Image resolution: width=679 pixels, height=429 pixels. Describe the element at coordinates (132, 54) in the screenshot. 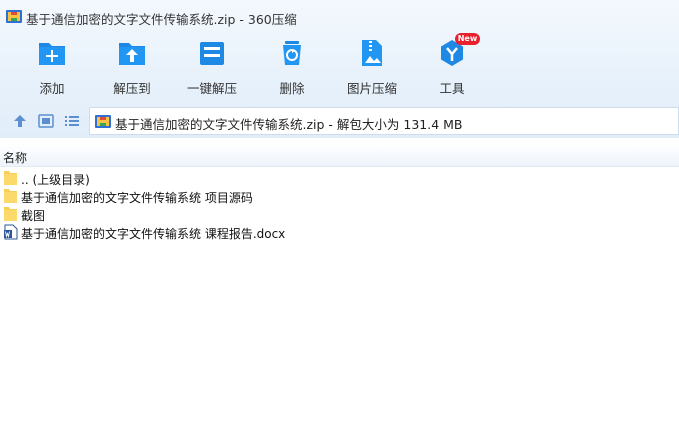

I see `extract-folder-icon` at that location.